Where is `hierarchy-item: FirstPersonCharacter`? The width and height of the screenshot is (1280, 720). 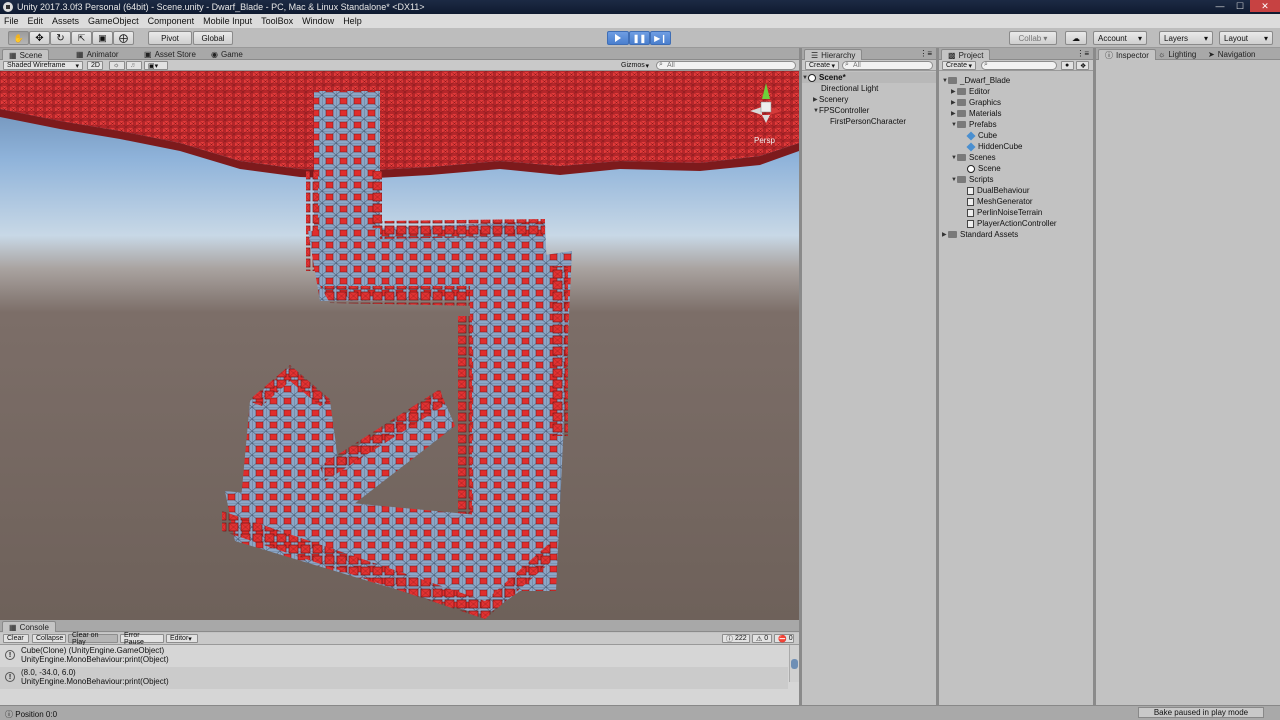
hierarchy-item: FirstPersonCharacter is located at coordinates (868, 121).